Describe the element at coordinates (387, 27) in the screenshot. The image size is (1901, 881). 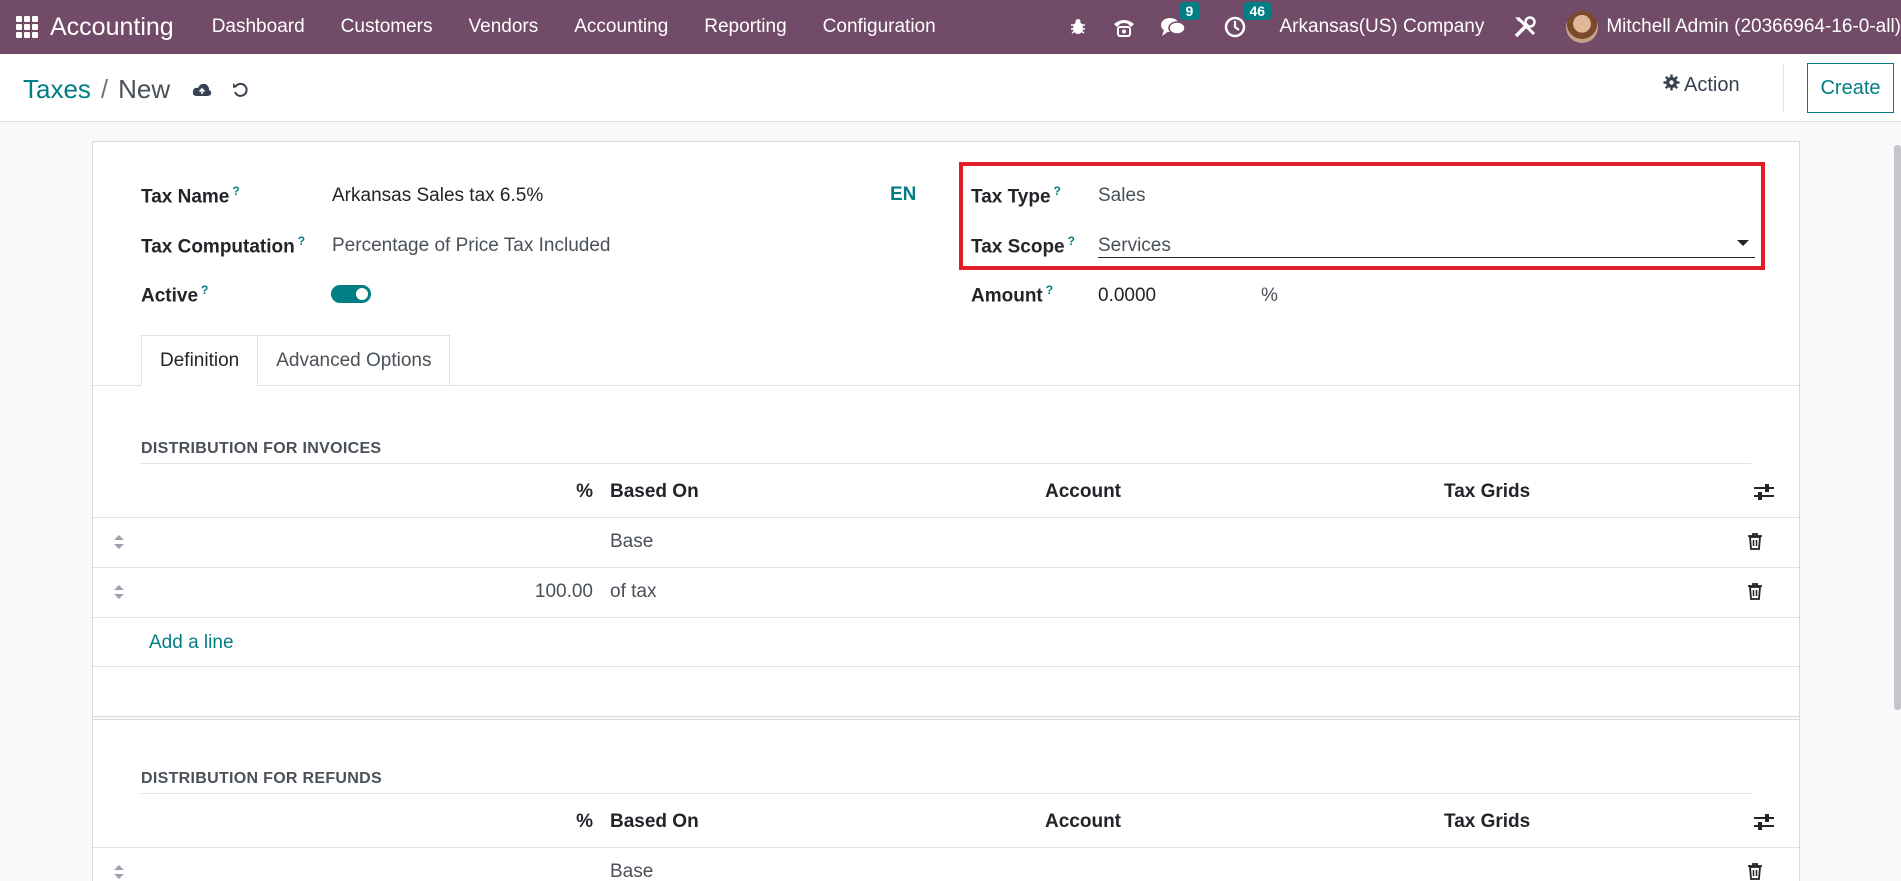
I see `menu-item-customers: Customers` at that location.